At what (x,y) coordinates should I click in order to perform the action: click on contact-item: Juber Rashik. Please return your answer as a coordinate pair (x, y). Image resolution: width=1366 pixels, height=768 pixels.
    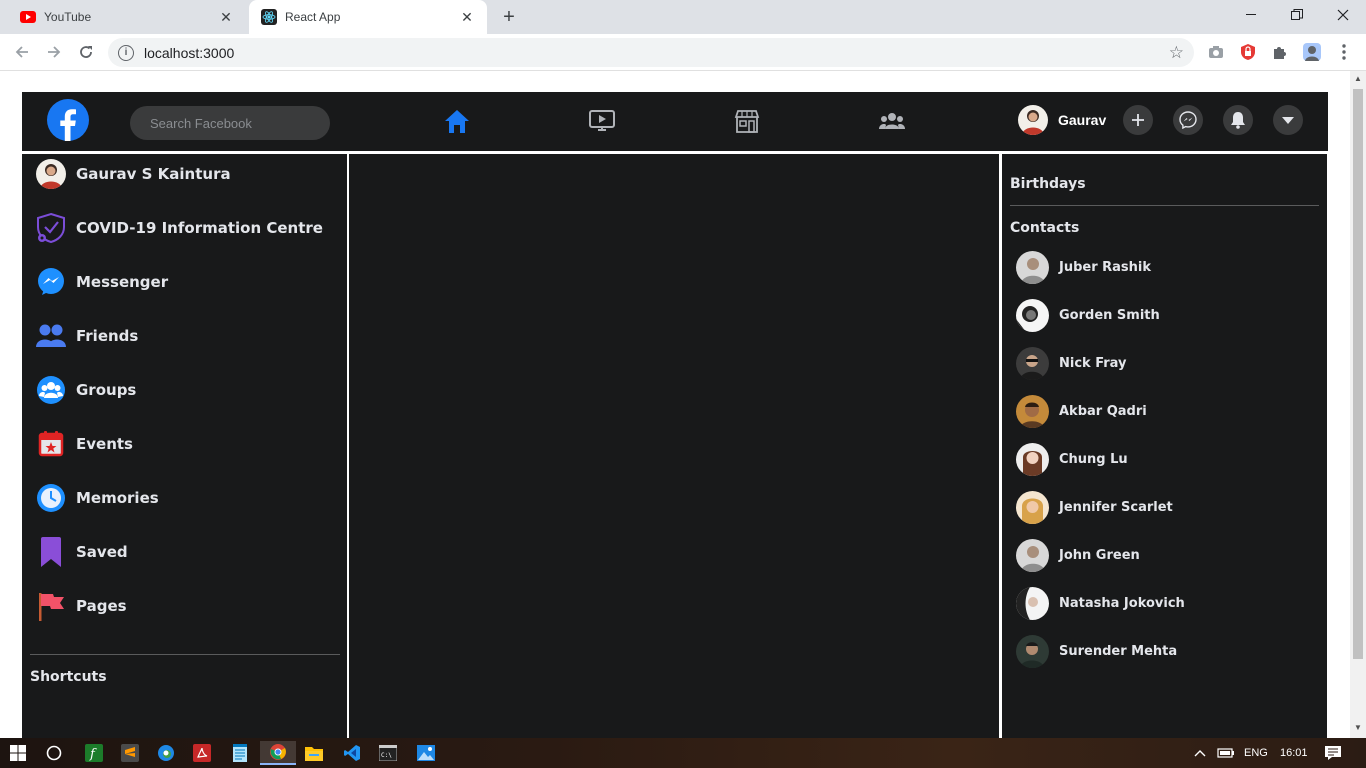
    Looking at the image, I should click on (1083, 267).